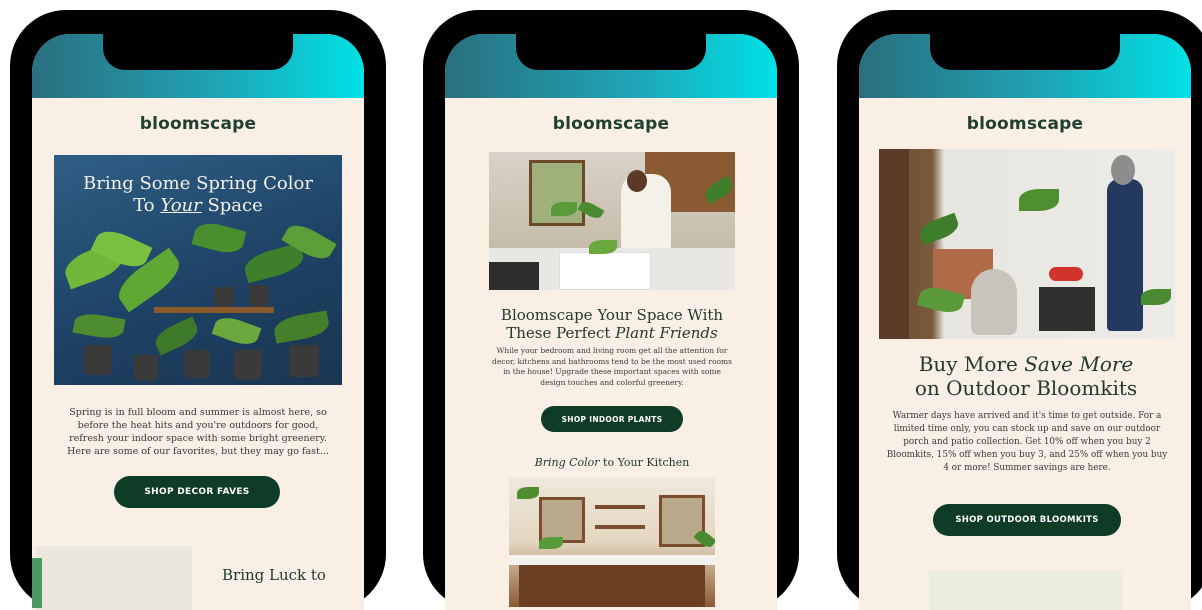 Image resolution: width=1202 pixels, height=610 pixels. Describe the element at coordinates (557, 193) in the screenshot. I see `window` at that location.